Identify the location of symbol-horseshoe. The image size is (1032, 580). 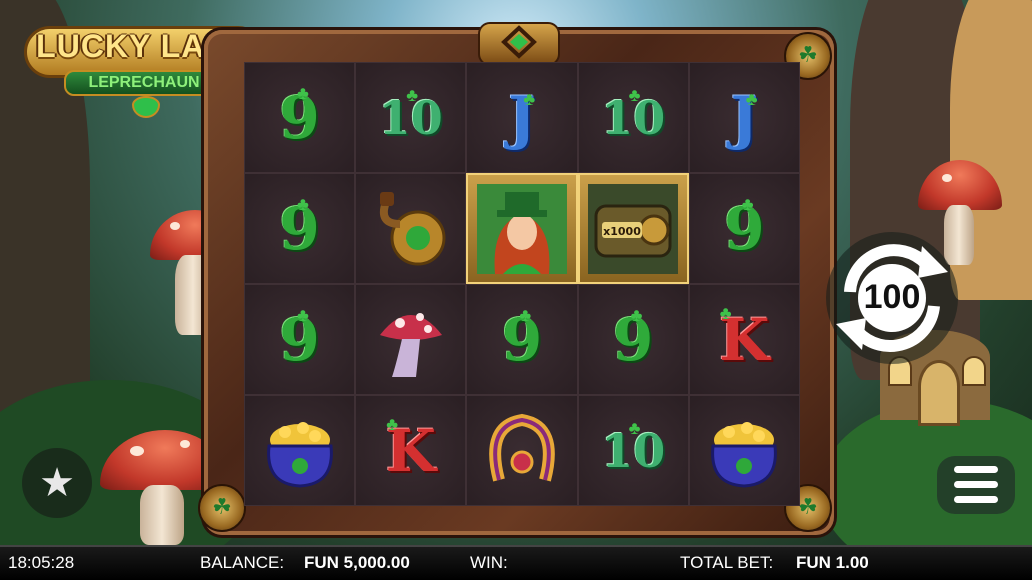
(522, 450).